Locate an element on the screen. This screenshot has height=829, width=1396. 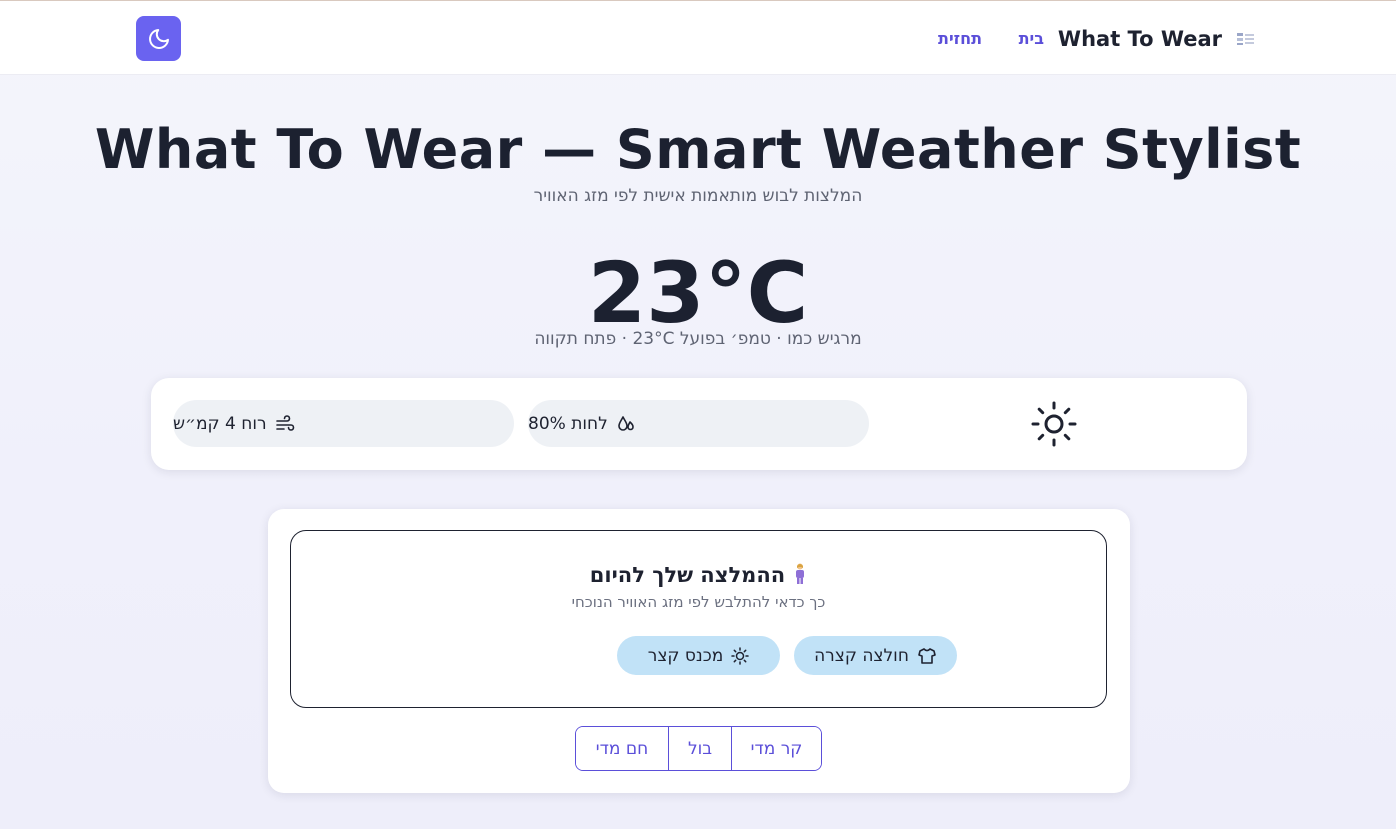
recommendation-item-label: חולצה קצרה is located at coordinates (861, 655).